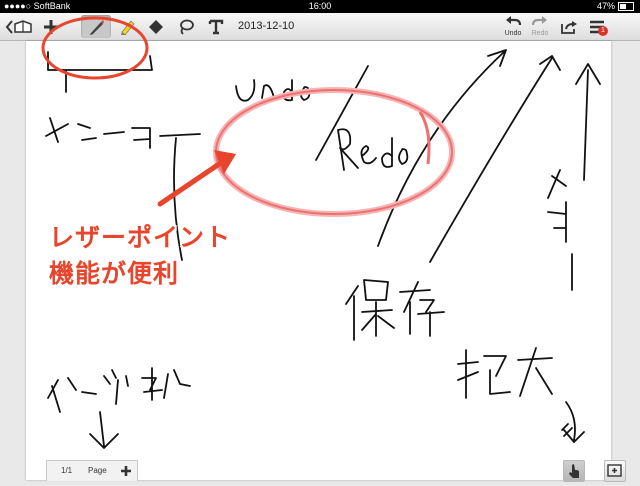  Describe the element at coordinates (97, 470) in the screenshot. I see `page-label: Page` at that location.